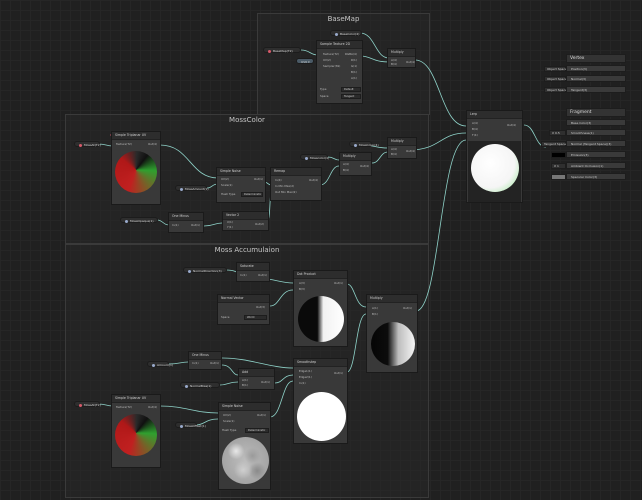 This screenshot has height=500, width=642. Describe the element at coordinates (244, 407) in the screenshot. I see `simple-noise2-title: Simple Noise` at that location.